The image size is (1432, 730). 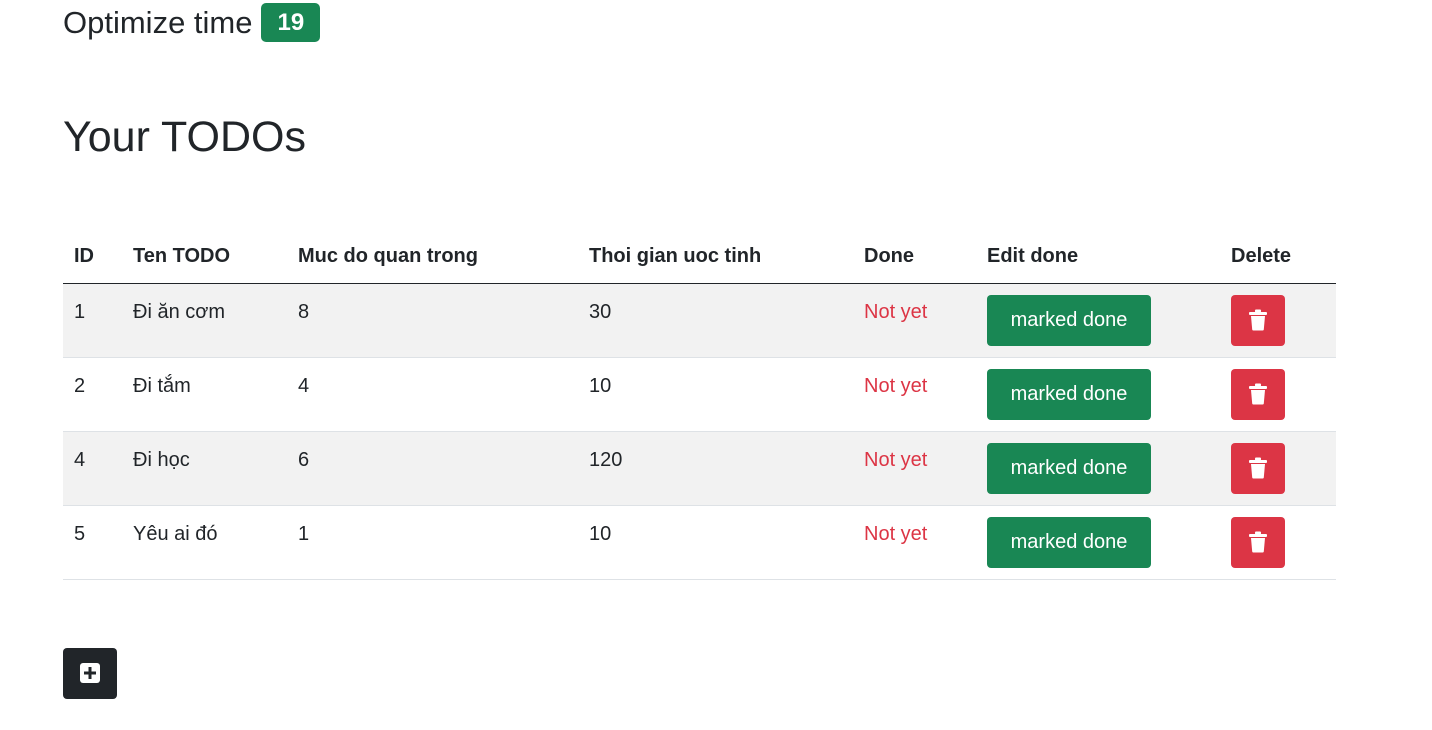 What do you see at coordinates (291, 22) in the screenshot?
I see `optimize-time-badge: 19` at bounding box center [291, 22].